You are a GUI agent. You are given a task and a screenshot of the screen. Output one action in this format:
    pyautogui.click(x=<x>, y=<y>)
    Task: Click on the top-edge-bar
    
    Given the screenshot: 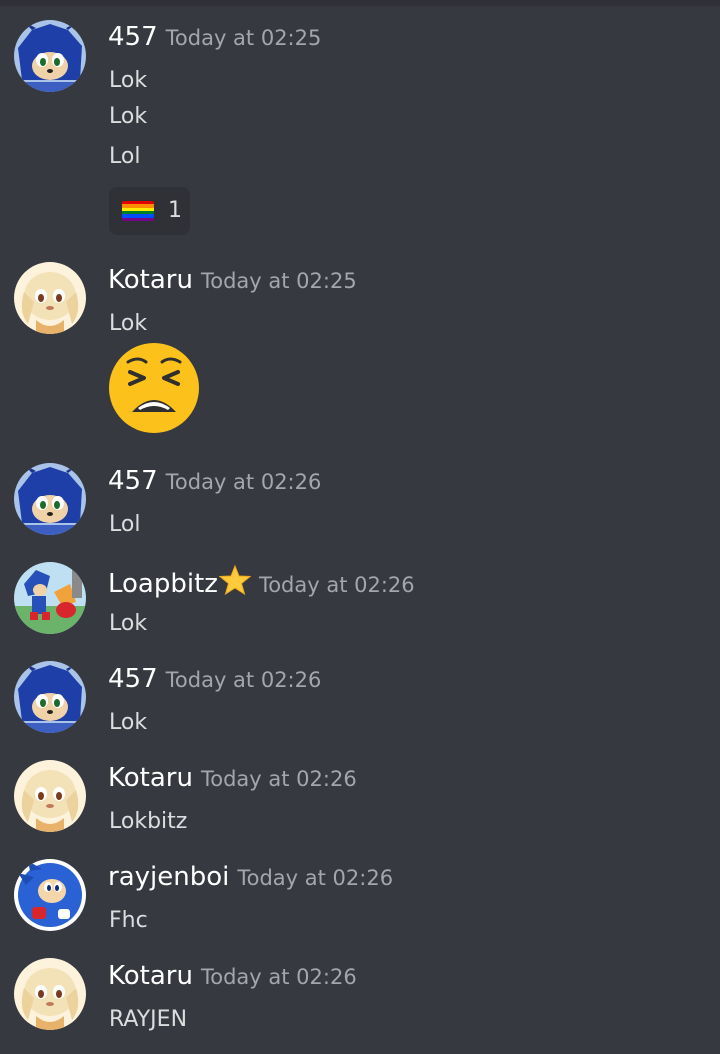 What is the action you would take?
    pyautogui.click(x=360, y=3)
    